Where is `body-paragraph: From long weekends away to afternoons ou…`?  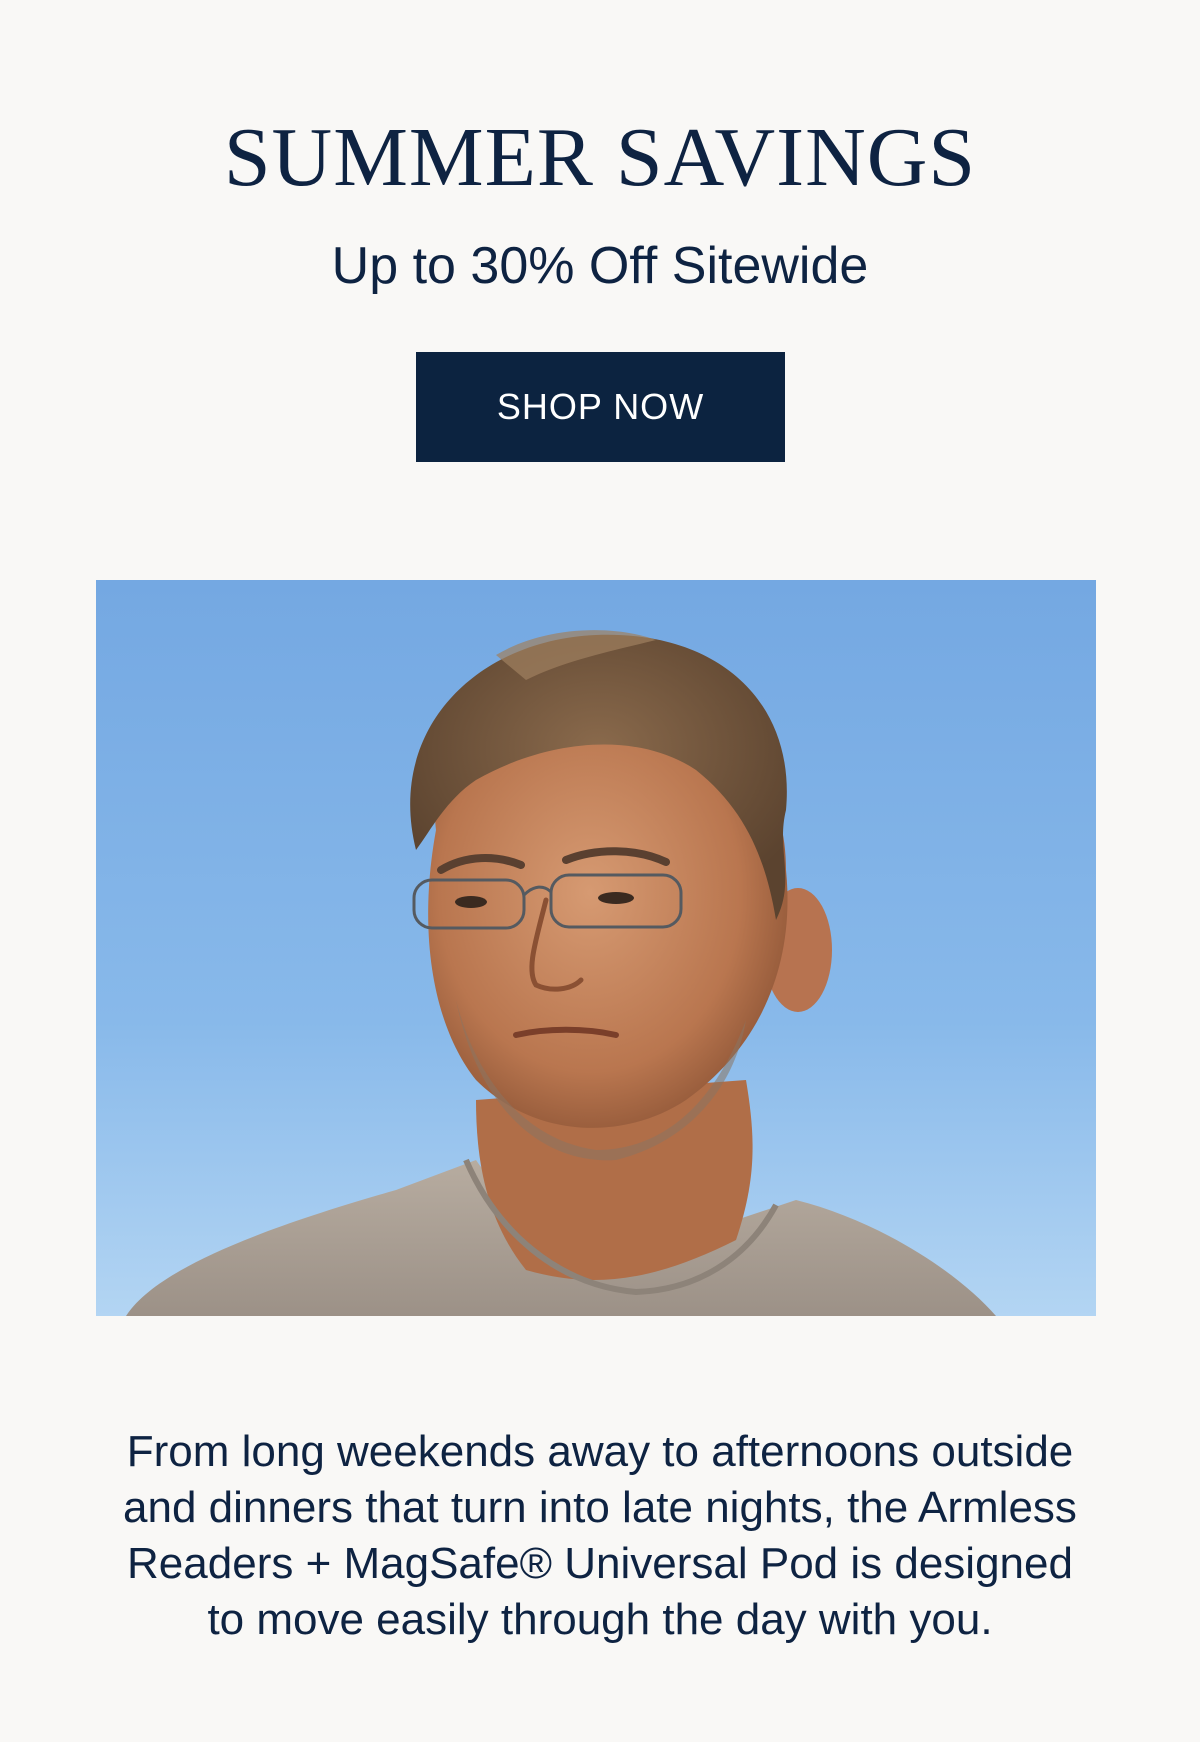 body-paragraph: From long weekends away to afternoons ou… is located at coordinates (600, 1535).